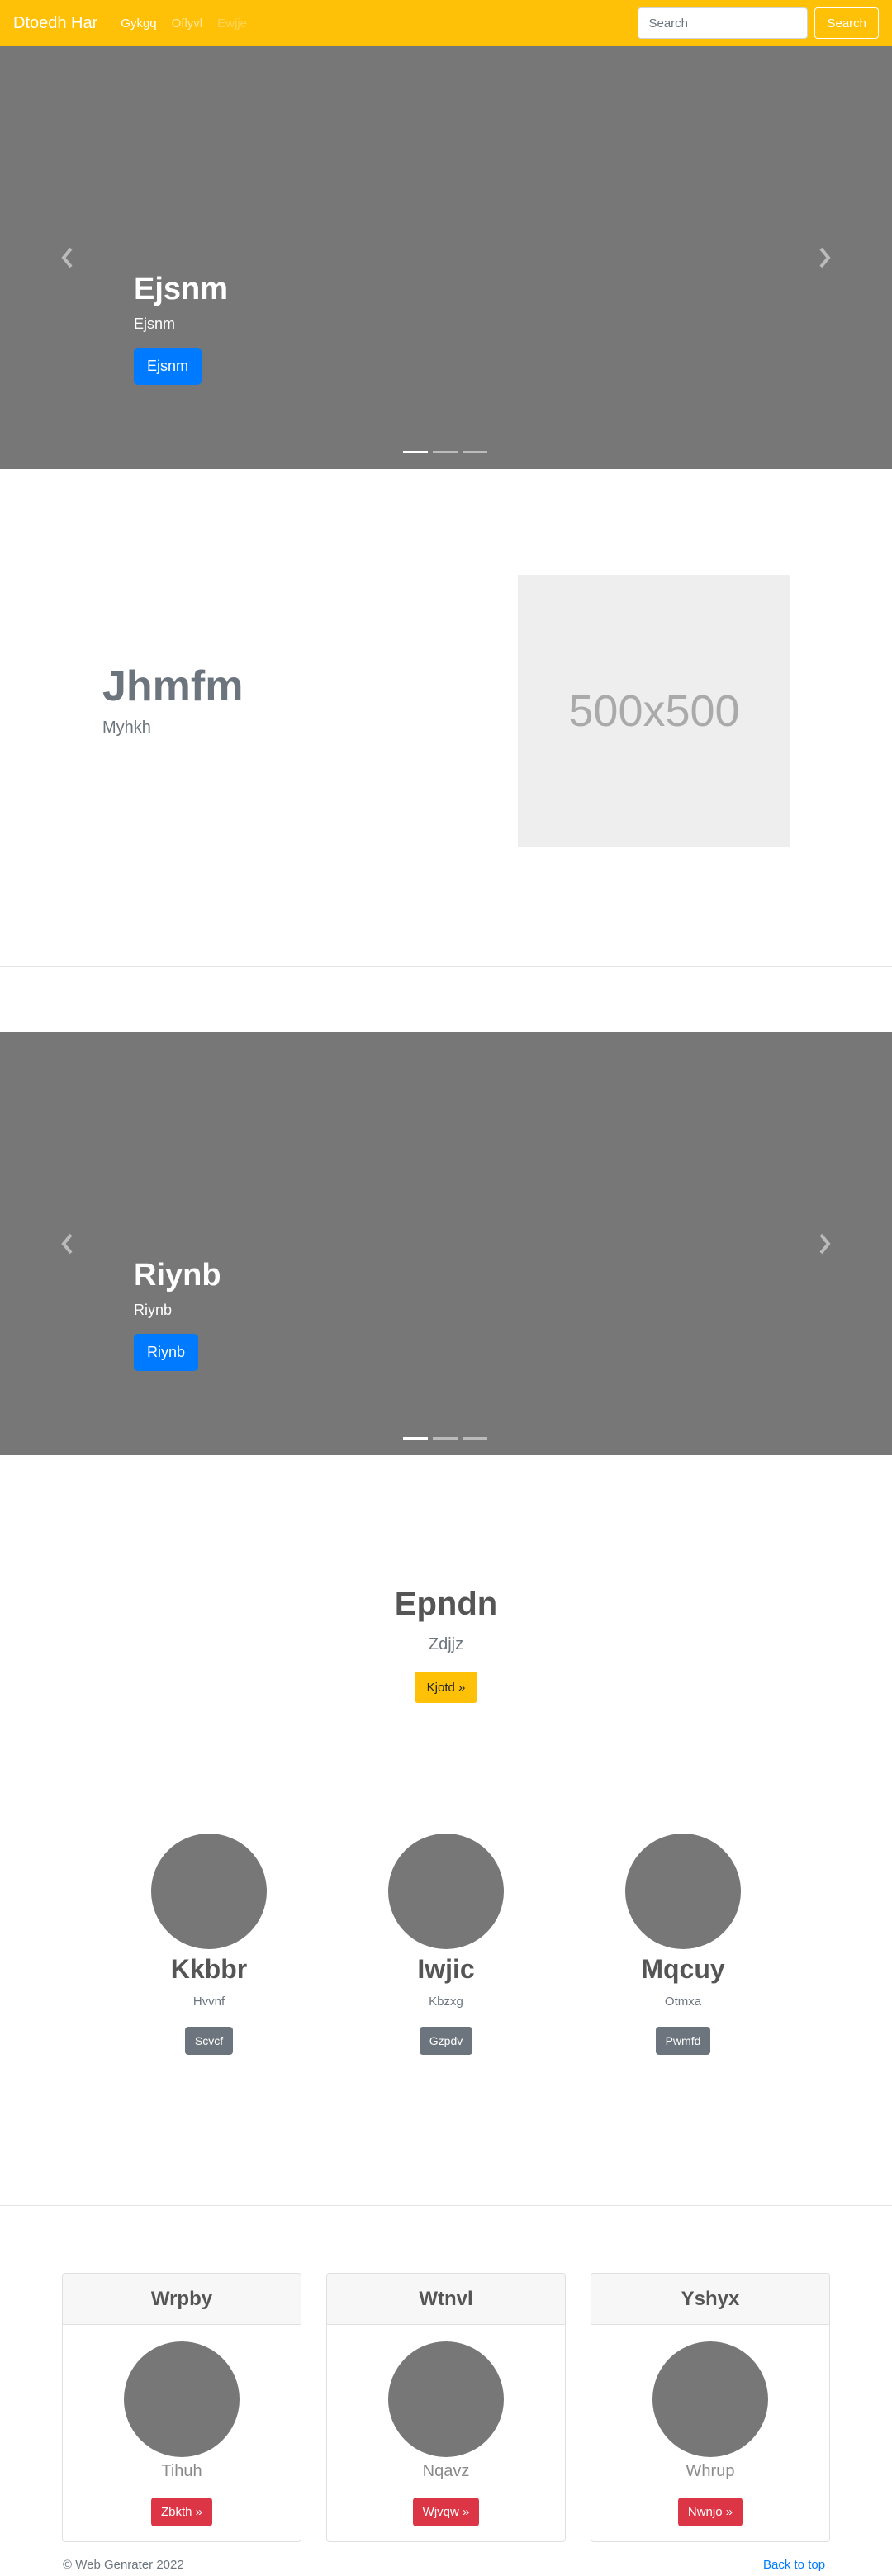 The width and height of the screenshot is (892, 2576). I want to click on marketing-text: Hvvnf, so click(208, 2002).